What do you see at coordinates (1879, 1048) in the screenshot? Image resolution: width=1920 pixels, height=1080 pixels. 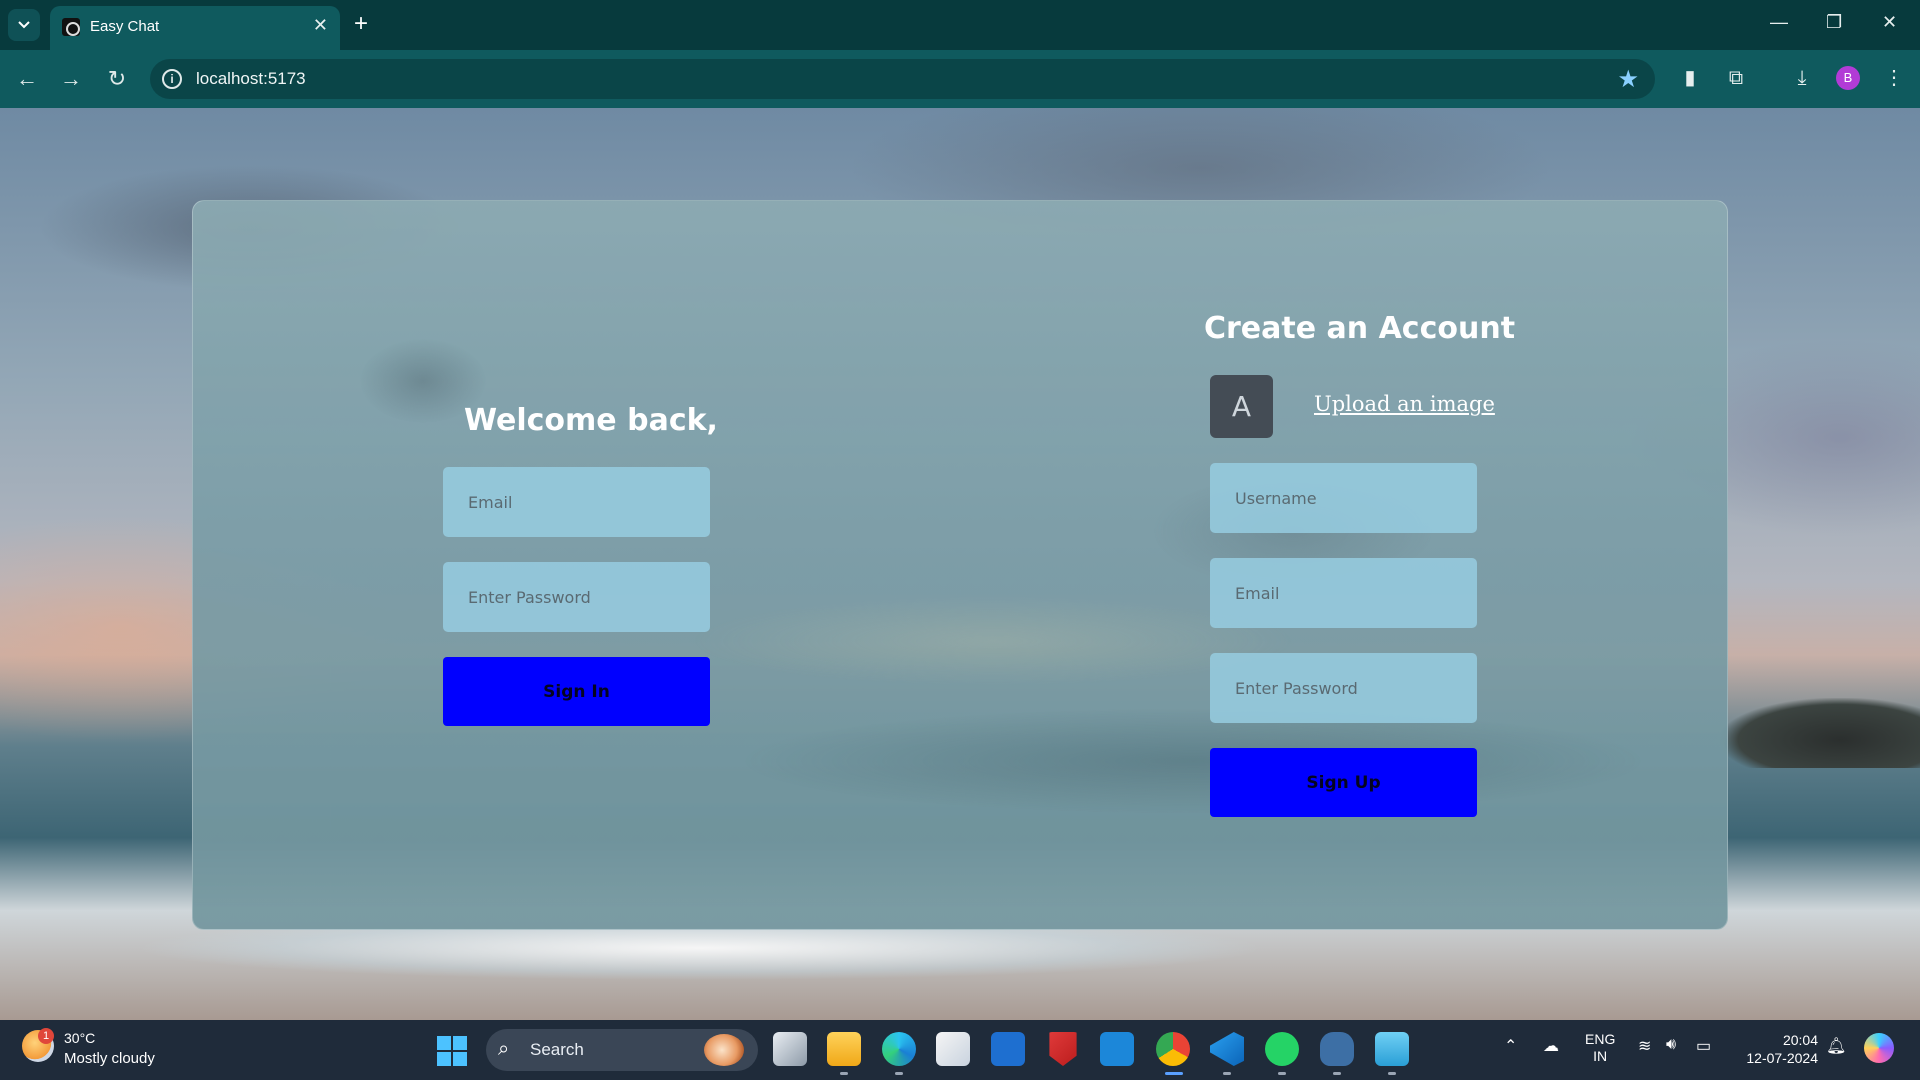 I see `copilot-icon` at bounding box center [1879, 1048].